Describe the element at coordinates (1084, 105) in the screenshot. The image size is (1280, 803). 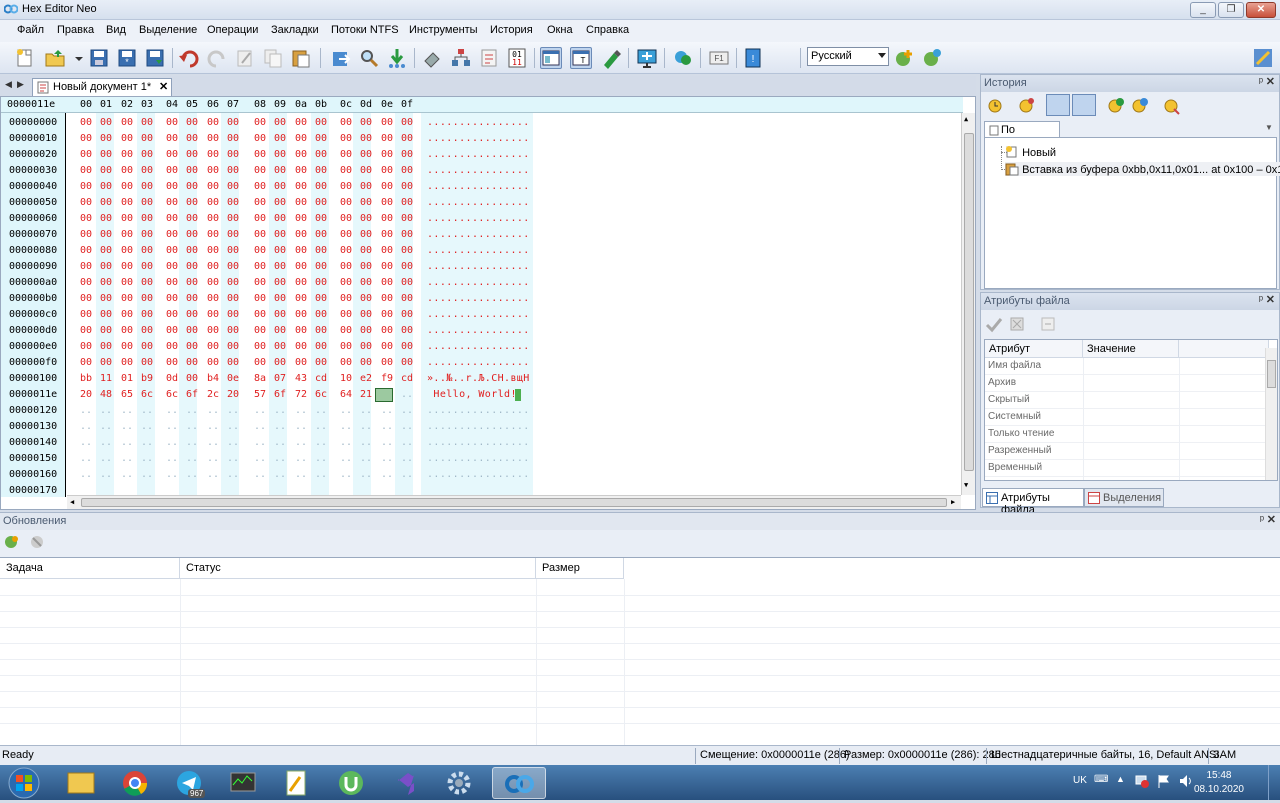
I see `history-view-tree-icon` at that location.